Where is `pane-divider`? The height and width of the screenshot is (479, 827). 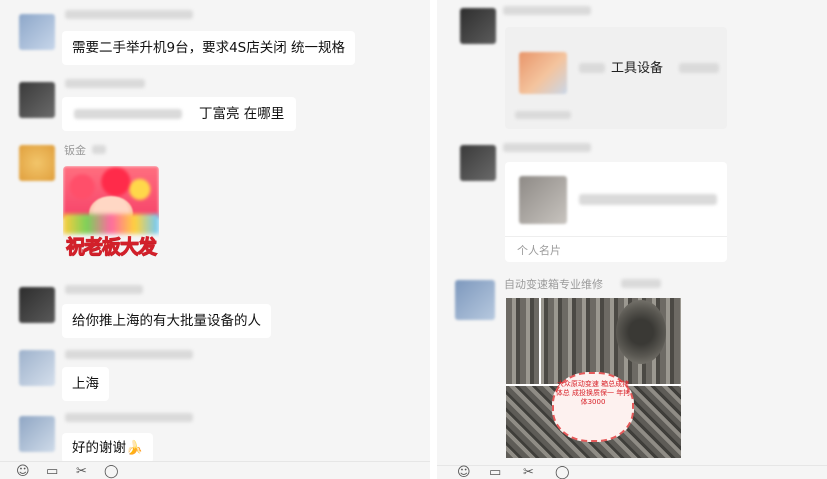 pane-divider is located at coordinates (433, 239).